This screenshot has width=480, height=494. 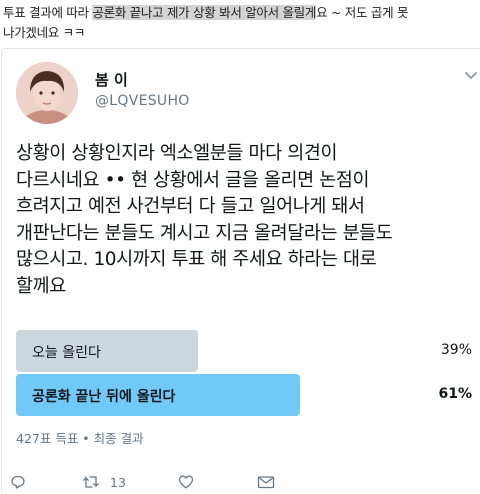 I want to click on poll-option-percent: 61%, so click(x=455, y=394).